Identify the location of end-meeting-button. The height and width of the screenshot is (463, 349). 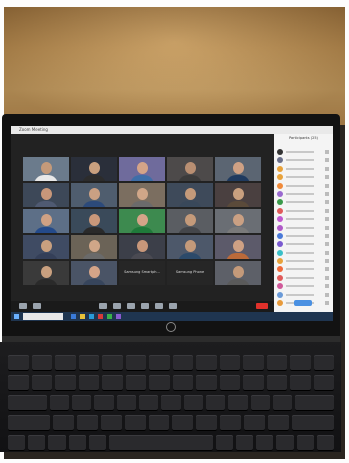
(262, 306).